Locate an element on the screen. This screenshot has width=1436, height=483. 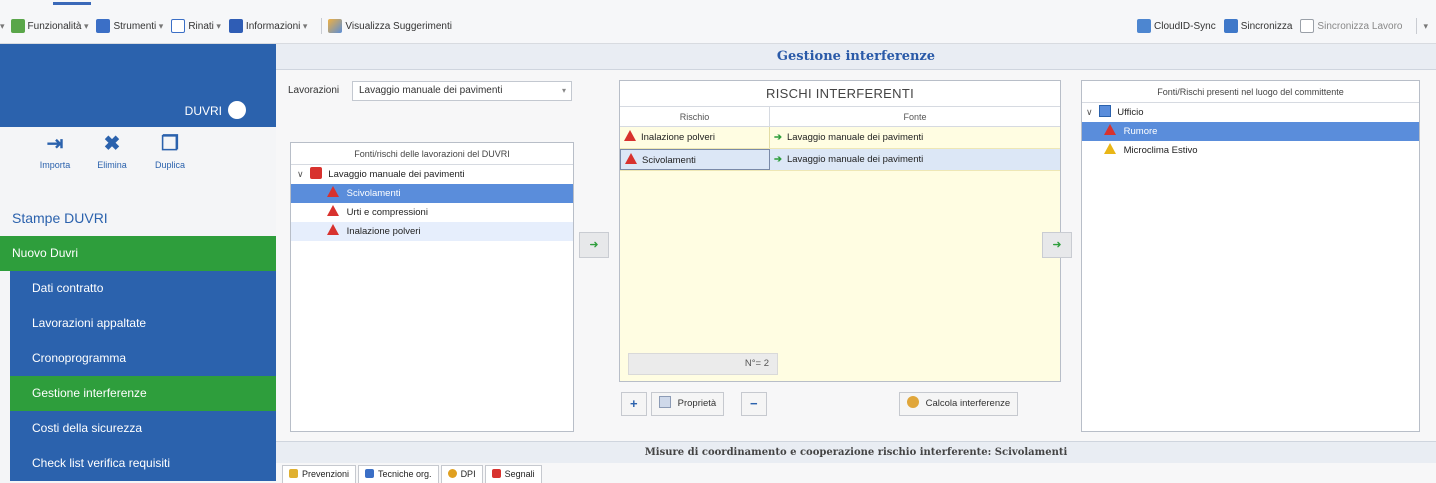
tab-segnali: Segnali is located at coordinates (513, 474).